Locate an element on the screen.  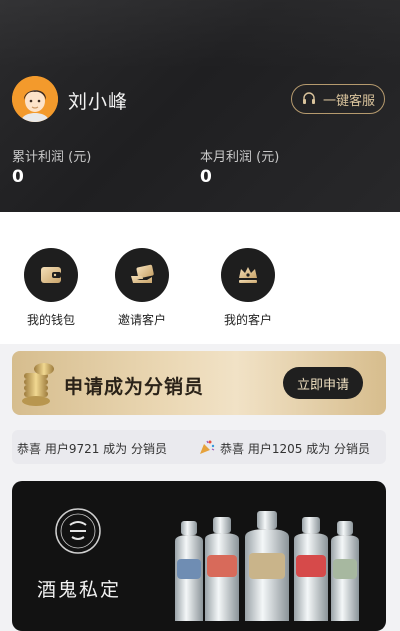
invite-customer-label: 邀请客户 is located at coordinates (141, 320).